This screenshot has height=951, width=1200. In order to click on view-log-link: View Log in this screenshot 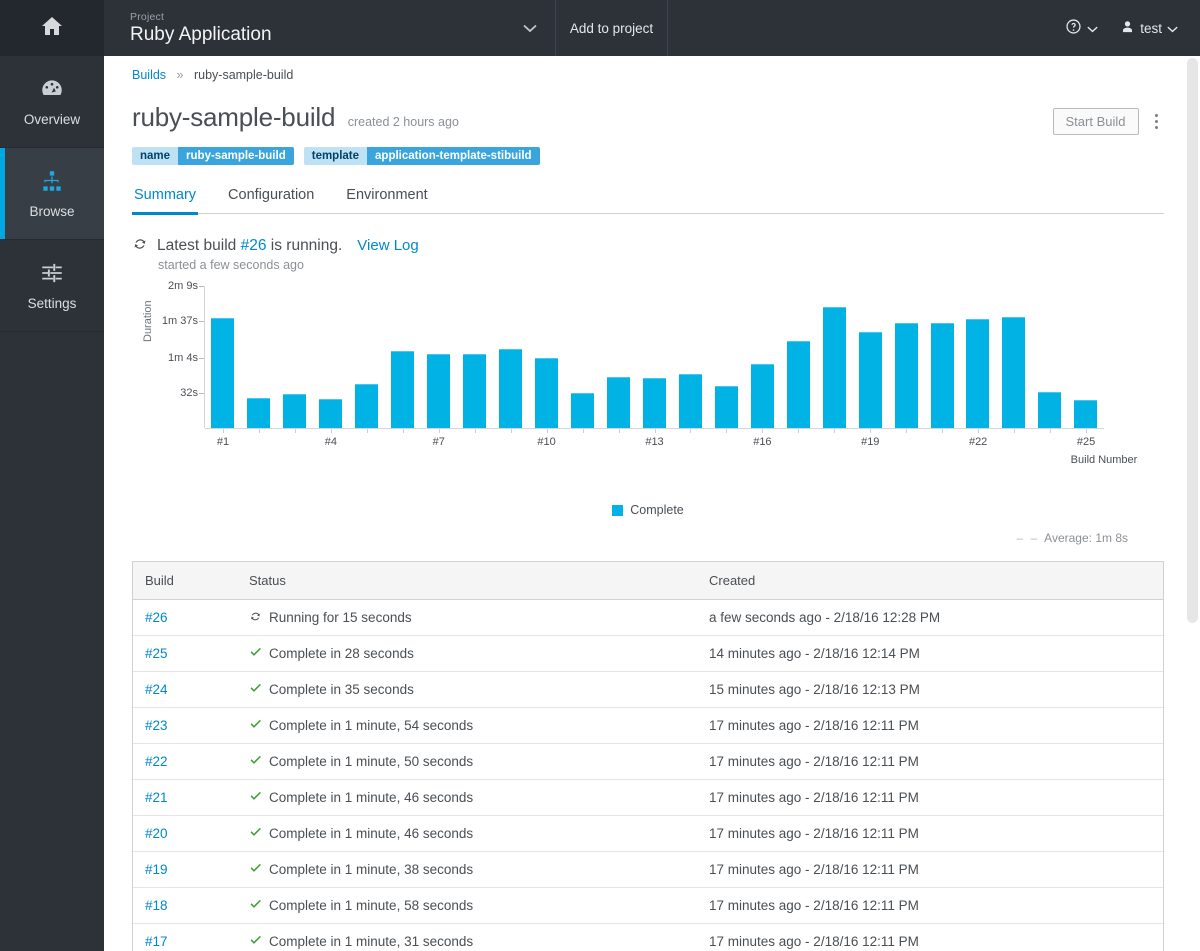, I will do `click(387, 245)`.